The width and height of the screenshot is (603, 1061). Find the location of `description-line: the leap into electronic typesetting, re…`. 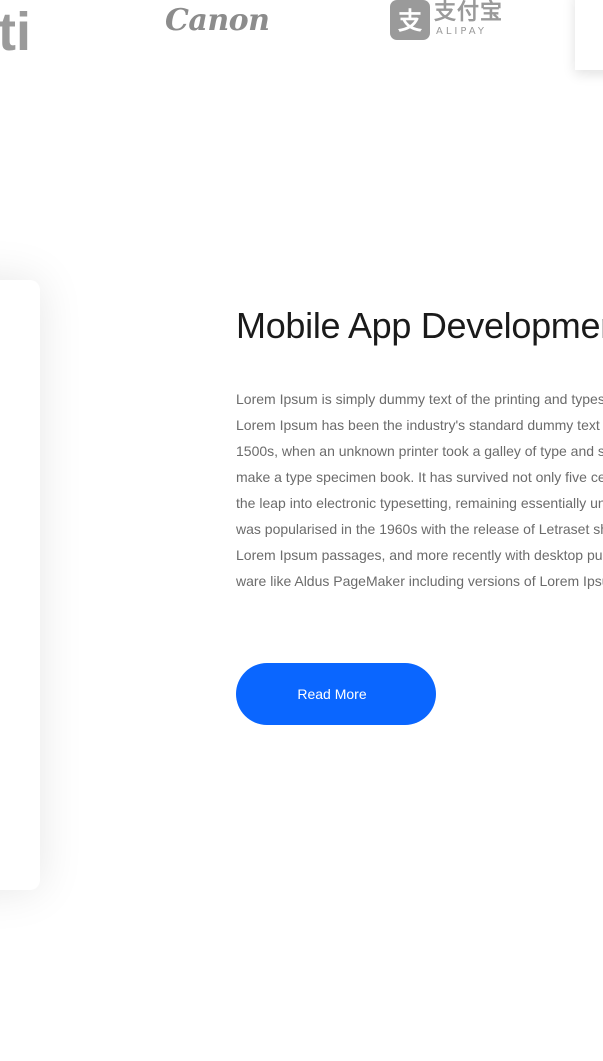

description-line: the leap into electronic typesetting, re… is located at coordinates (419, 503).